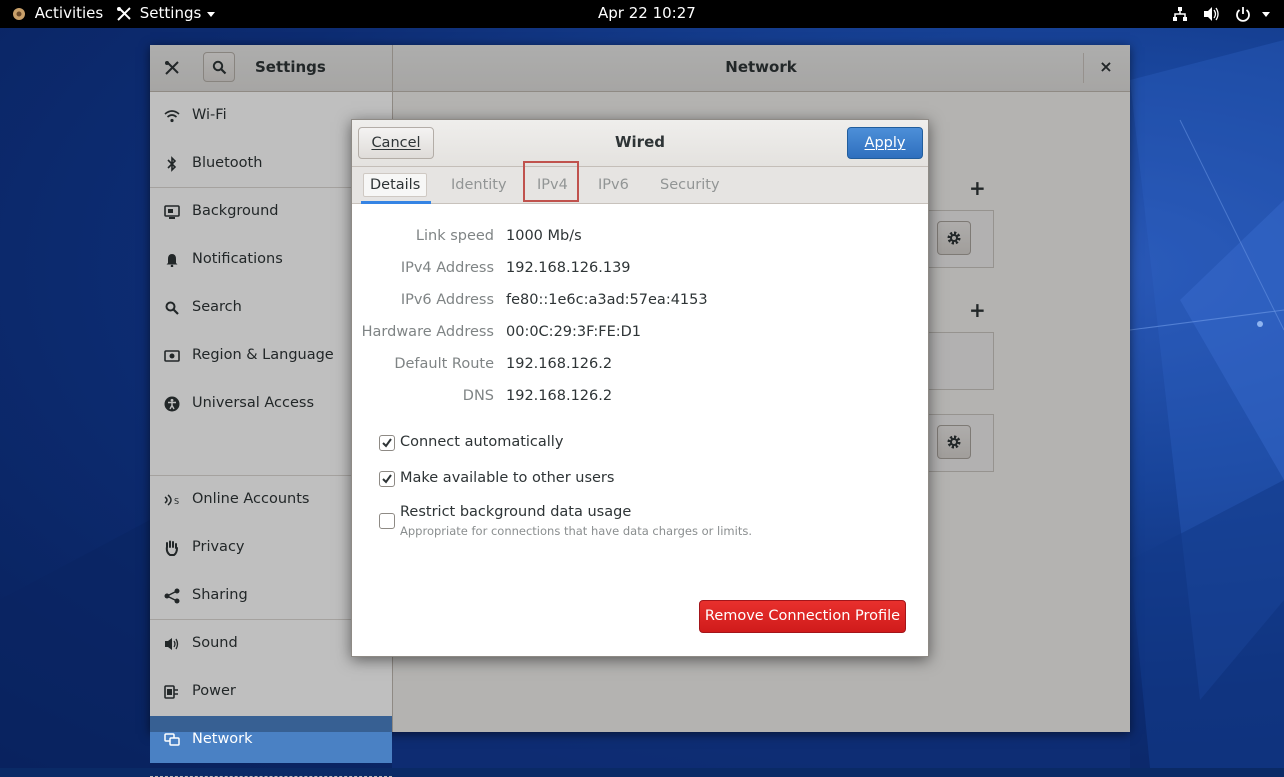 This screenshot has height=777, width=1284. Describe the element at coordinates (19, 13) in the screenshot. I see `fedora-logo-icon` at that location.